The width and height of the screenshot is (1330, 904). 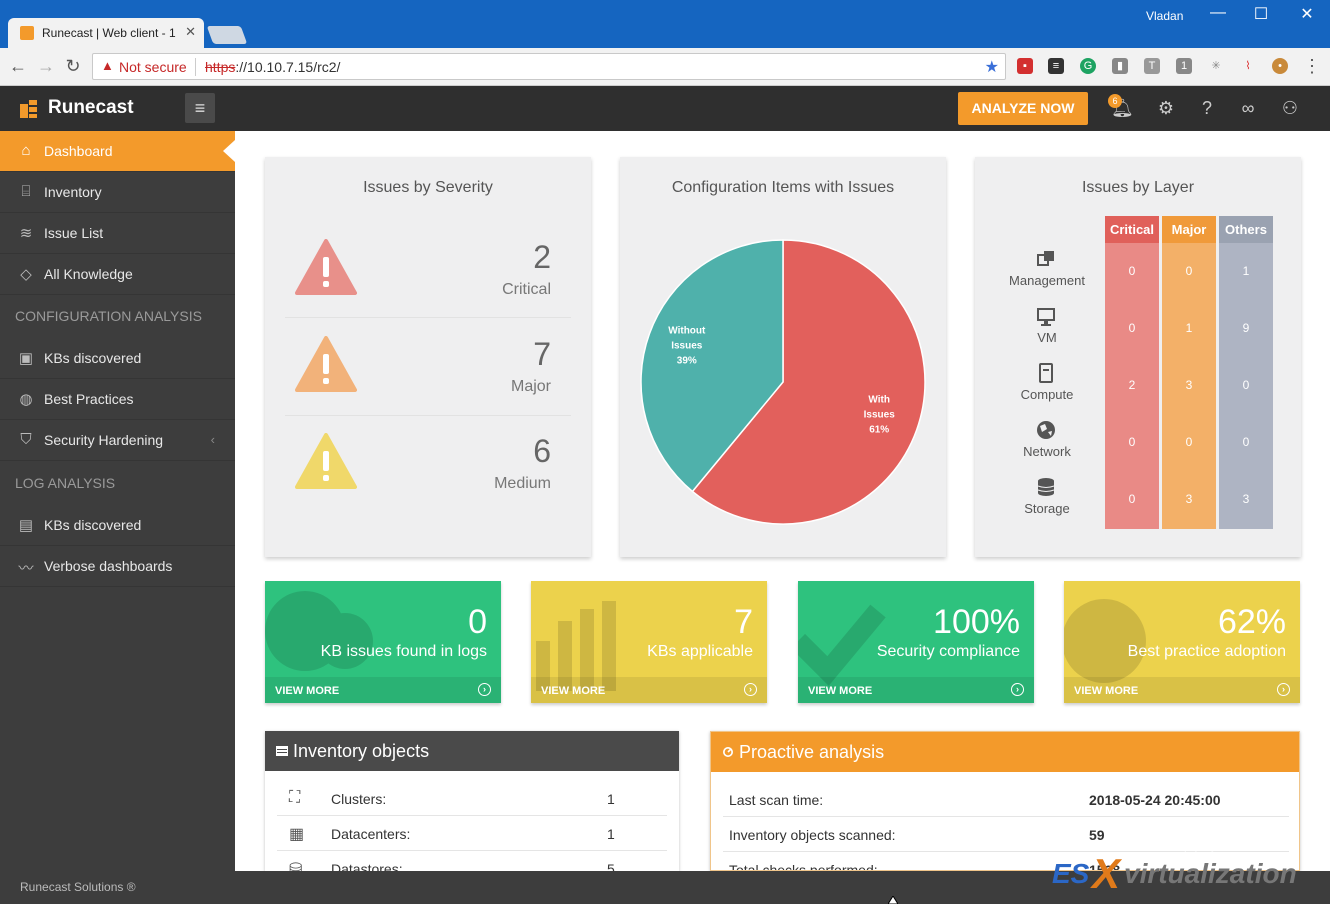 What do you see at coordinates (297, 834) in the screenshot?
I see `building-icon: ▦` at bounding box center [297, 834].